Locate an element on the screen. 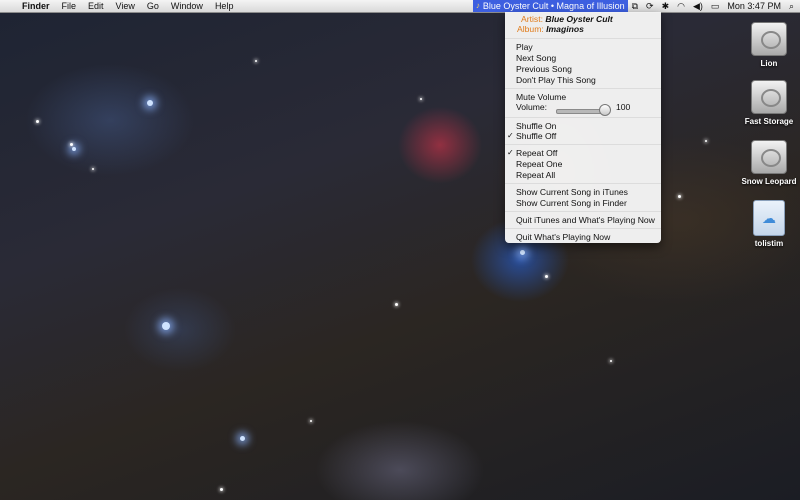 The width and height of the screenshot is (800, 500). now-playing-title: Blue Oyster Cult • Magna of Illusion is located at coordinates (553, 6).